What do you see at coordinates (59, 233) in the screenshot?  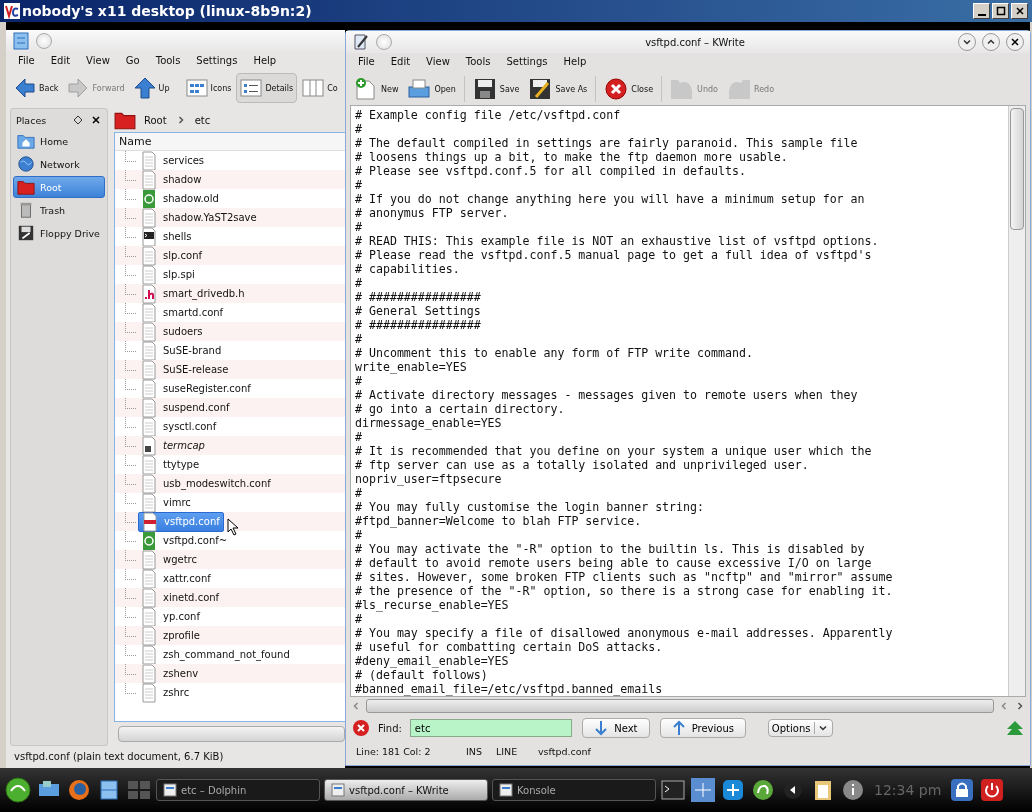 I see `places-item: Floppy Drive` at bounding box center [59, 233].